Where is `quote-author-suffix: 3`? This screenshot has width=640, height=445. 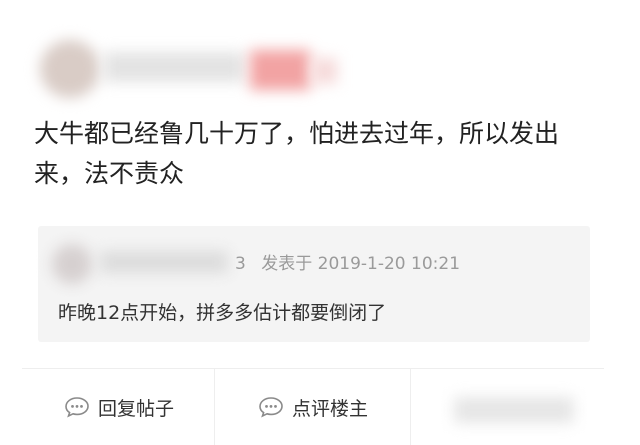 quote-author-suffix: 3 is located at coordinates (240, 264).